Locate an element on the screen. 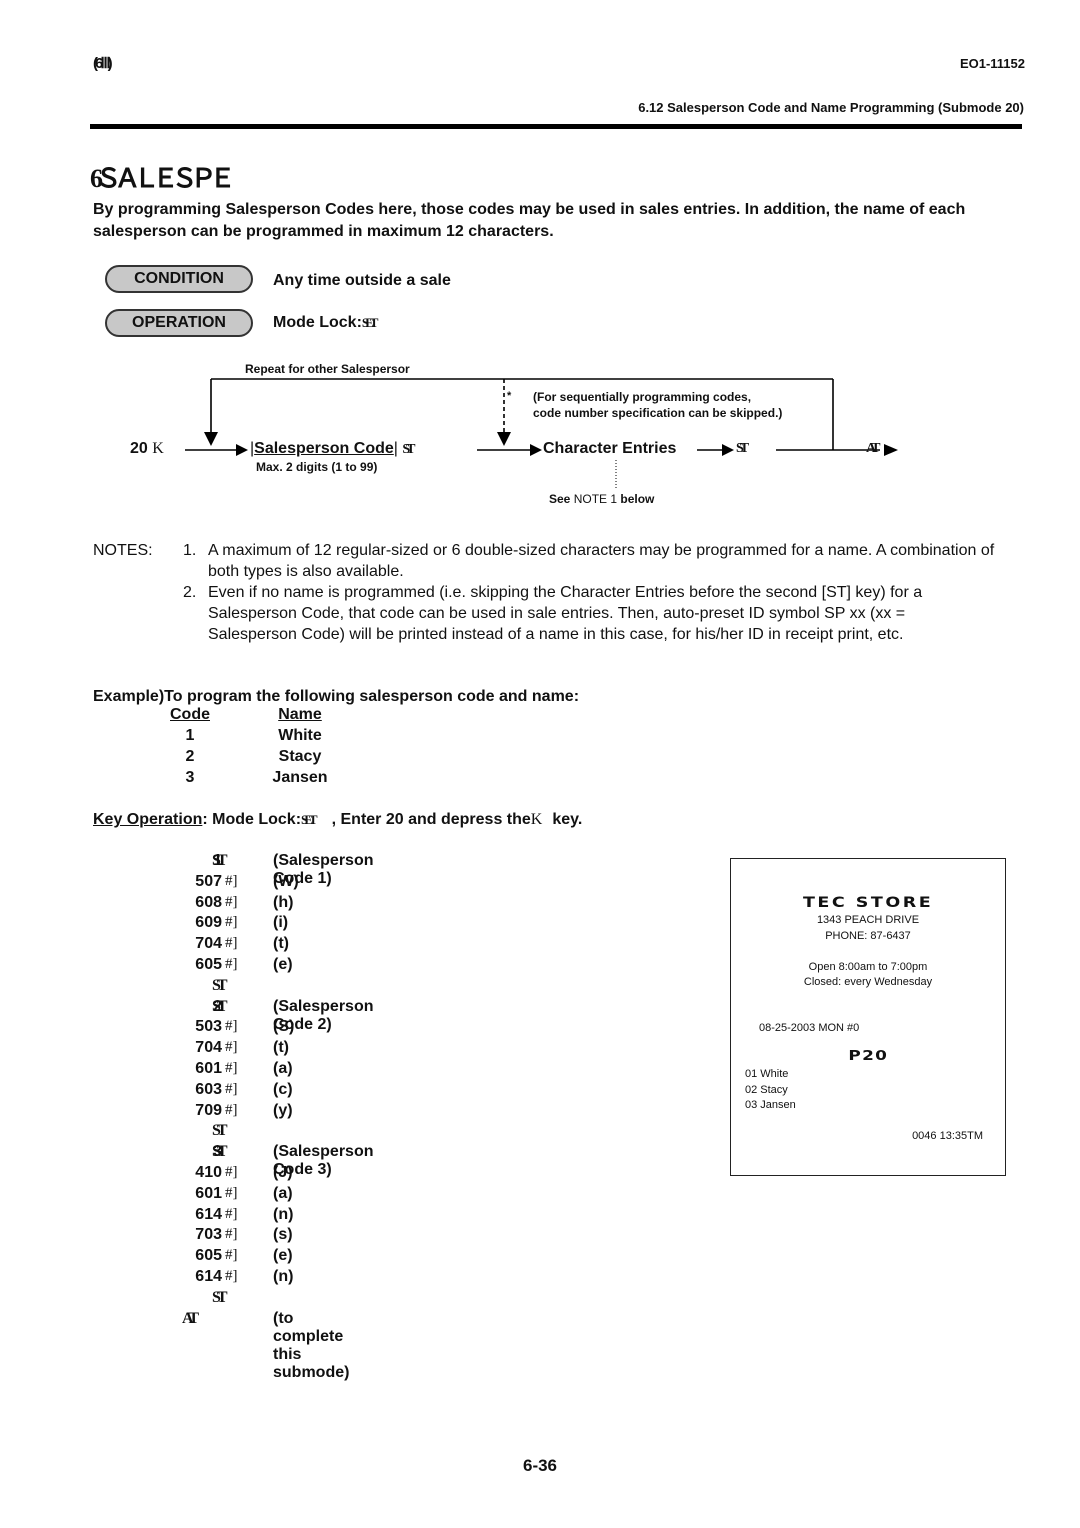 This screenshot has height=1528, width=1080. column-header-name: Name is located at coordinates (300, 714).